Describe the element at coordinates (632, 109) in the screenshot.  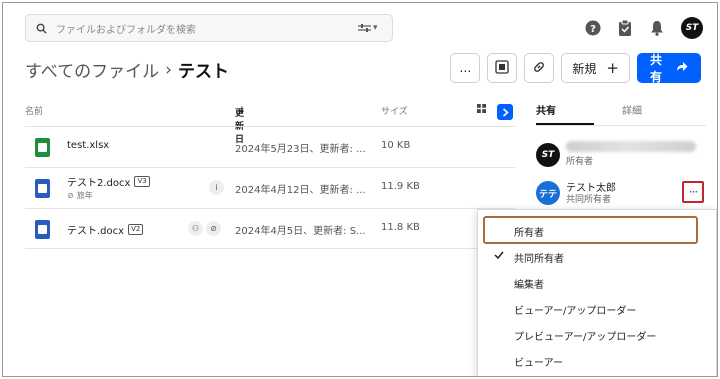
I see `tab-details: 詳細` at that location.